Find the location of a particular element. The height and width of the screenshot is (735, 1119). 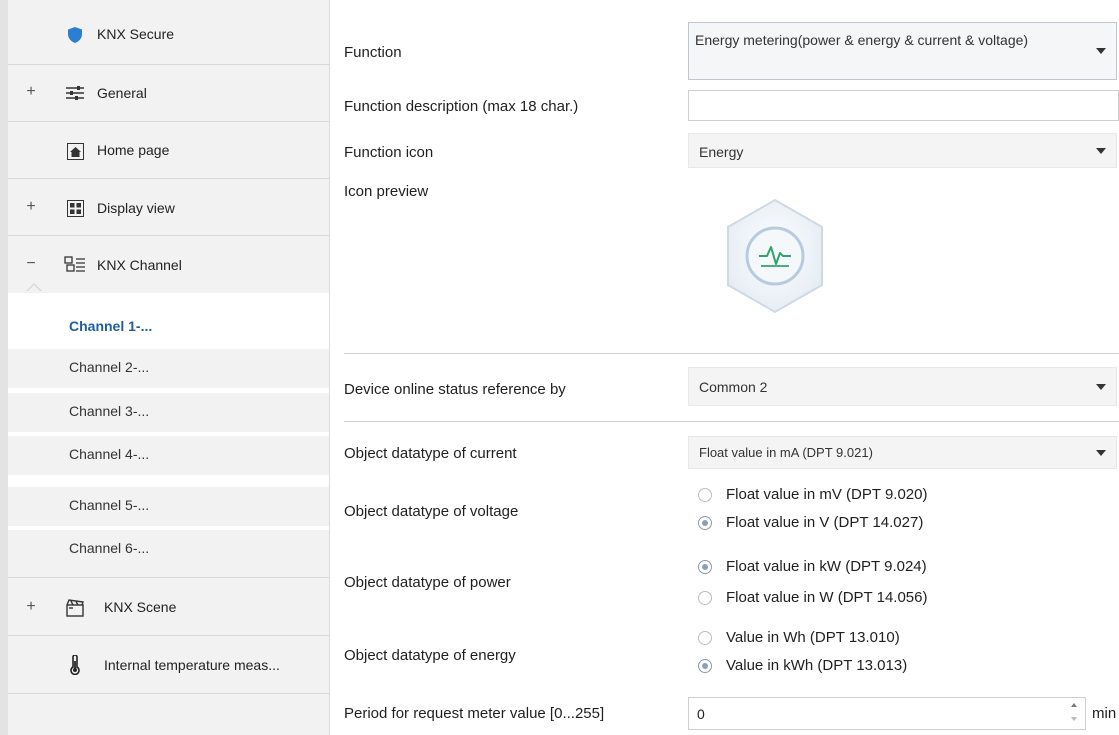

radio-label: Float value in W (DPT 14.056) is located at coordinates (827, 597).